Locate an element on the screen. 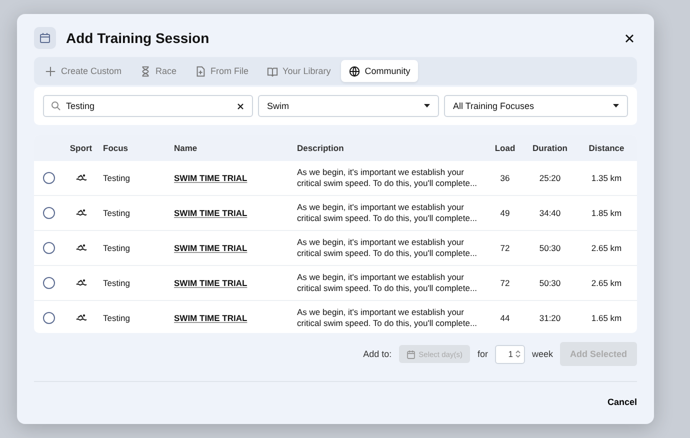 The image size is (690, 438). dialog-title: Add Training Session is located at coordinates (138, 38).